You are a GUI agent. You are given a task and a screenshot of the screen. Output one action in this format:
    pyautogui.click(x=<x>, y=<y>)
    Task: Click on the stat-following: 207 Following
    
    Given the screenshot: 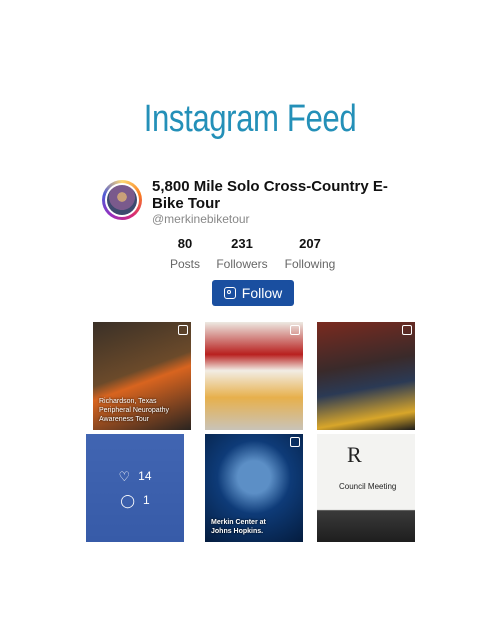 What is the action you would take?
    pyautogui.click(x=310, y=253)
    